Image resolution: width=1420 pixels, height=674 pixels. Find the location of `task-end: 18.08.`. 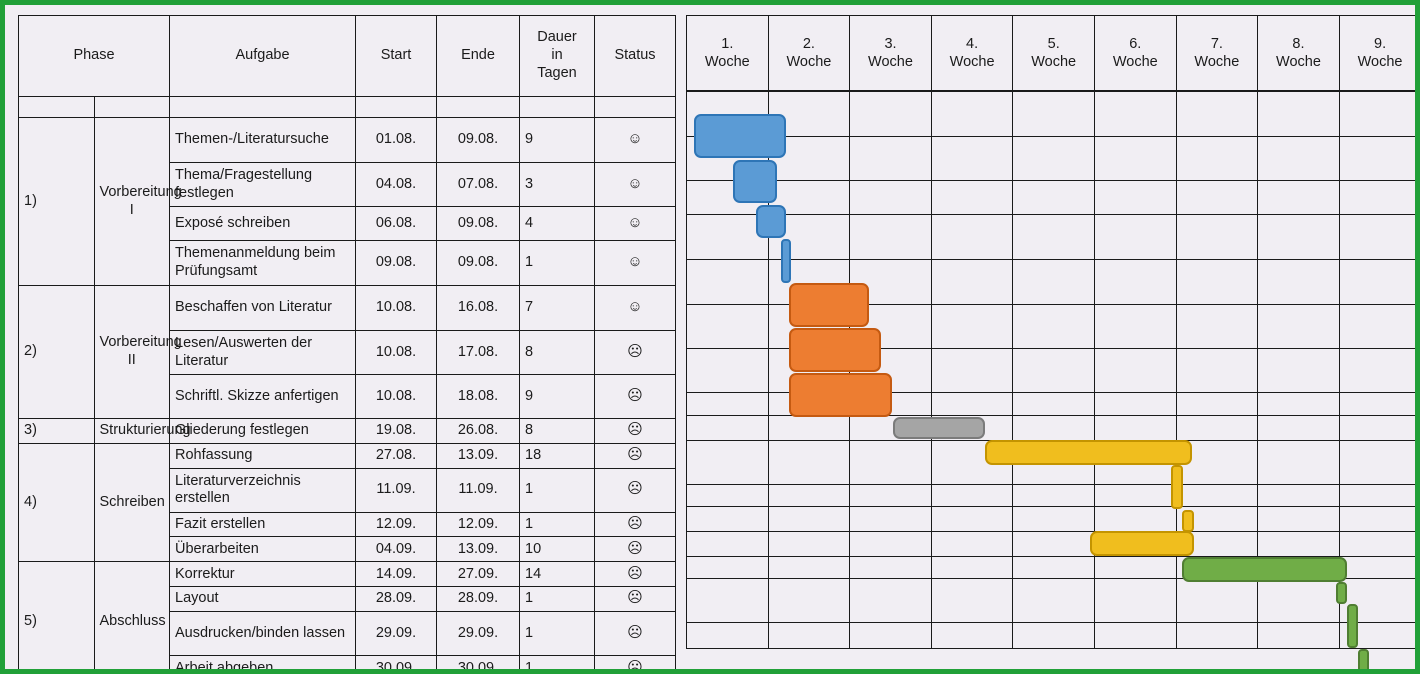

task-end: 18.08. is located at coordinates (478, 396).